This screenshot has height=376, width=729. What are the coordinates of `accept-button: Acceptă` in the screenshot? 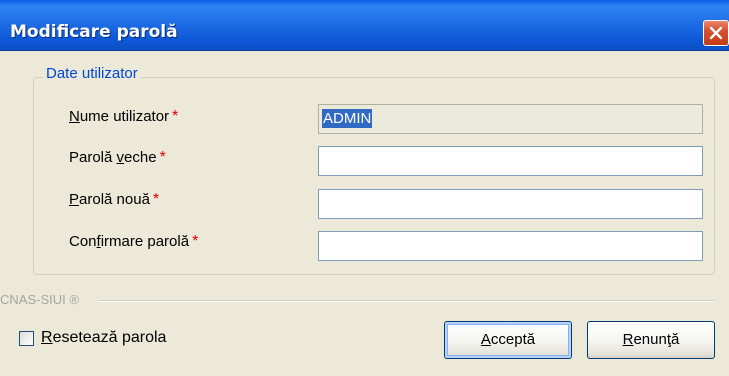 It's located at (508, 340).